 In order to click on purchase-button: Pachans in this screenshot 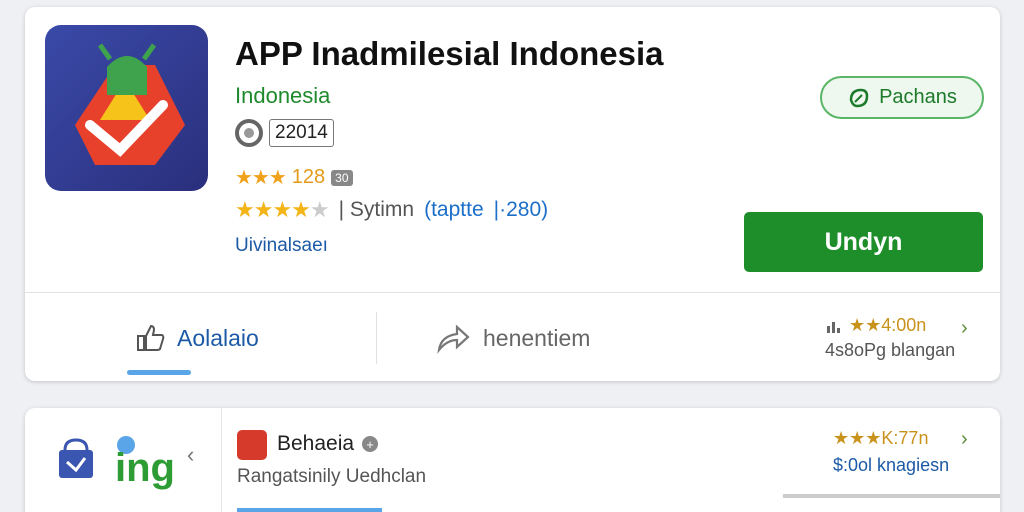, I will do `click(902, 97)`.